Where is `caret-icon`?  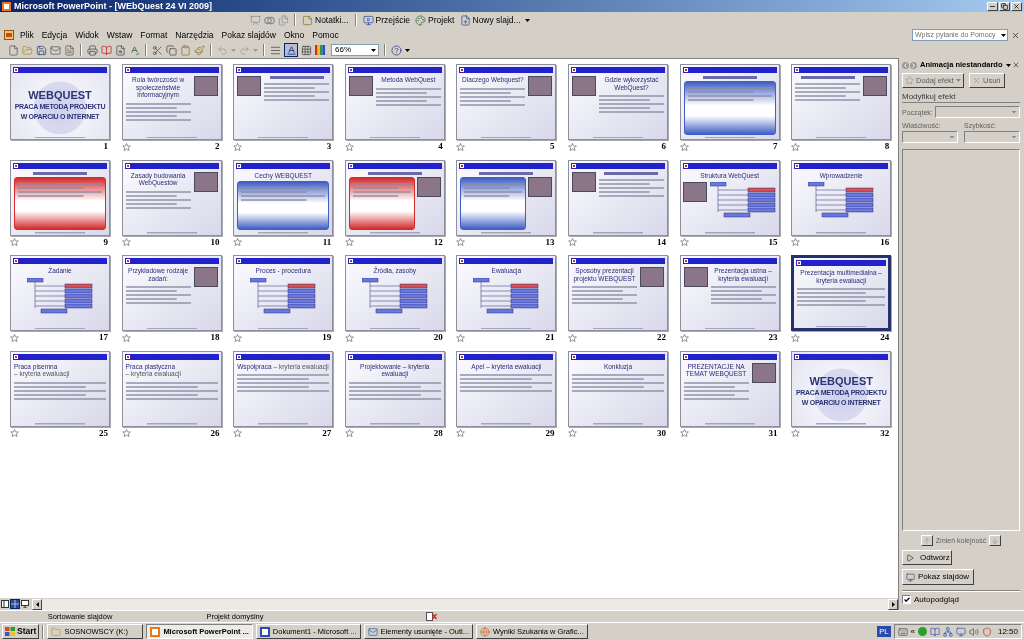
caret-icon is located at coordinates (407, 50).